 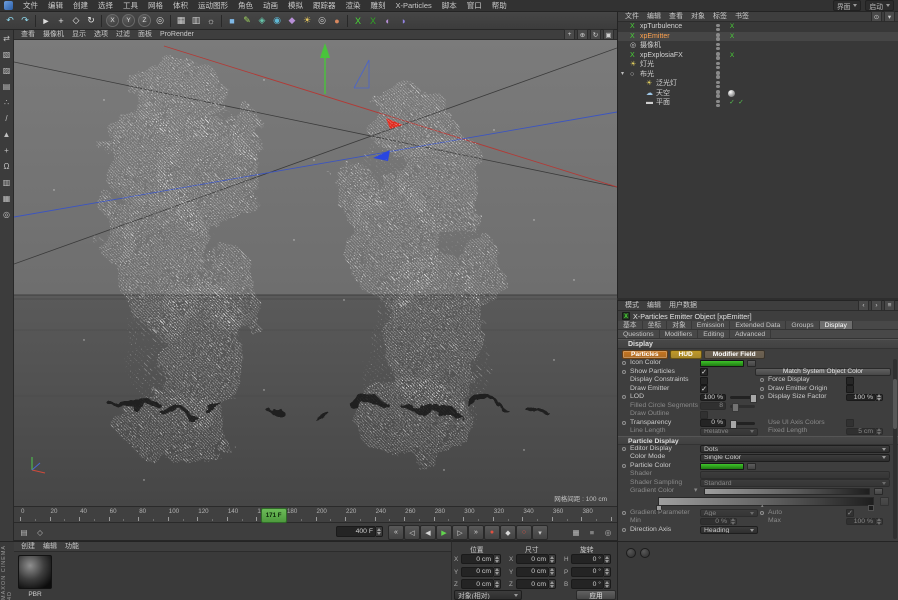 What do you see at coordinates (876, 16) in the screenshot?
I see `om-search-icon: ⊙` at bounding box center [876, 16].